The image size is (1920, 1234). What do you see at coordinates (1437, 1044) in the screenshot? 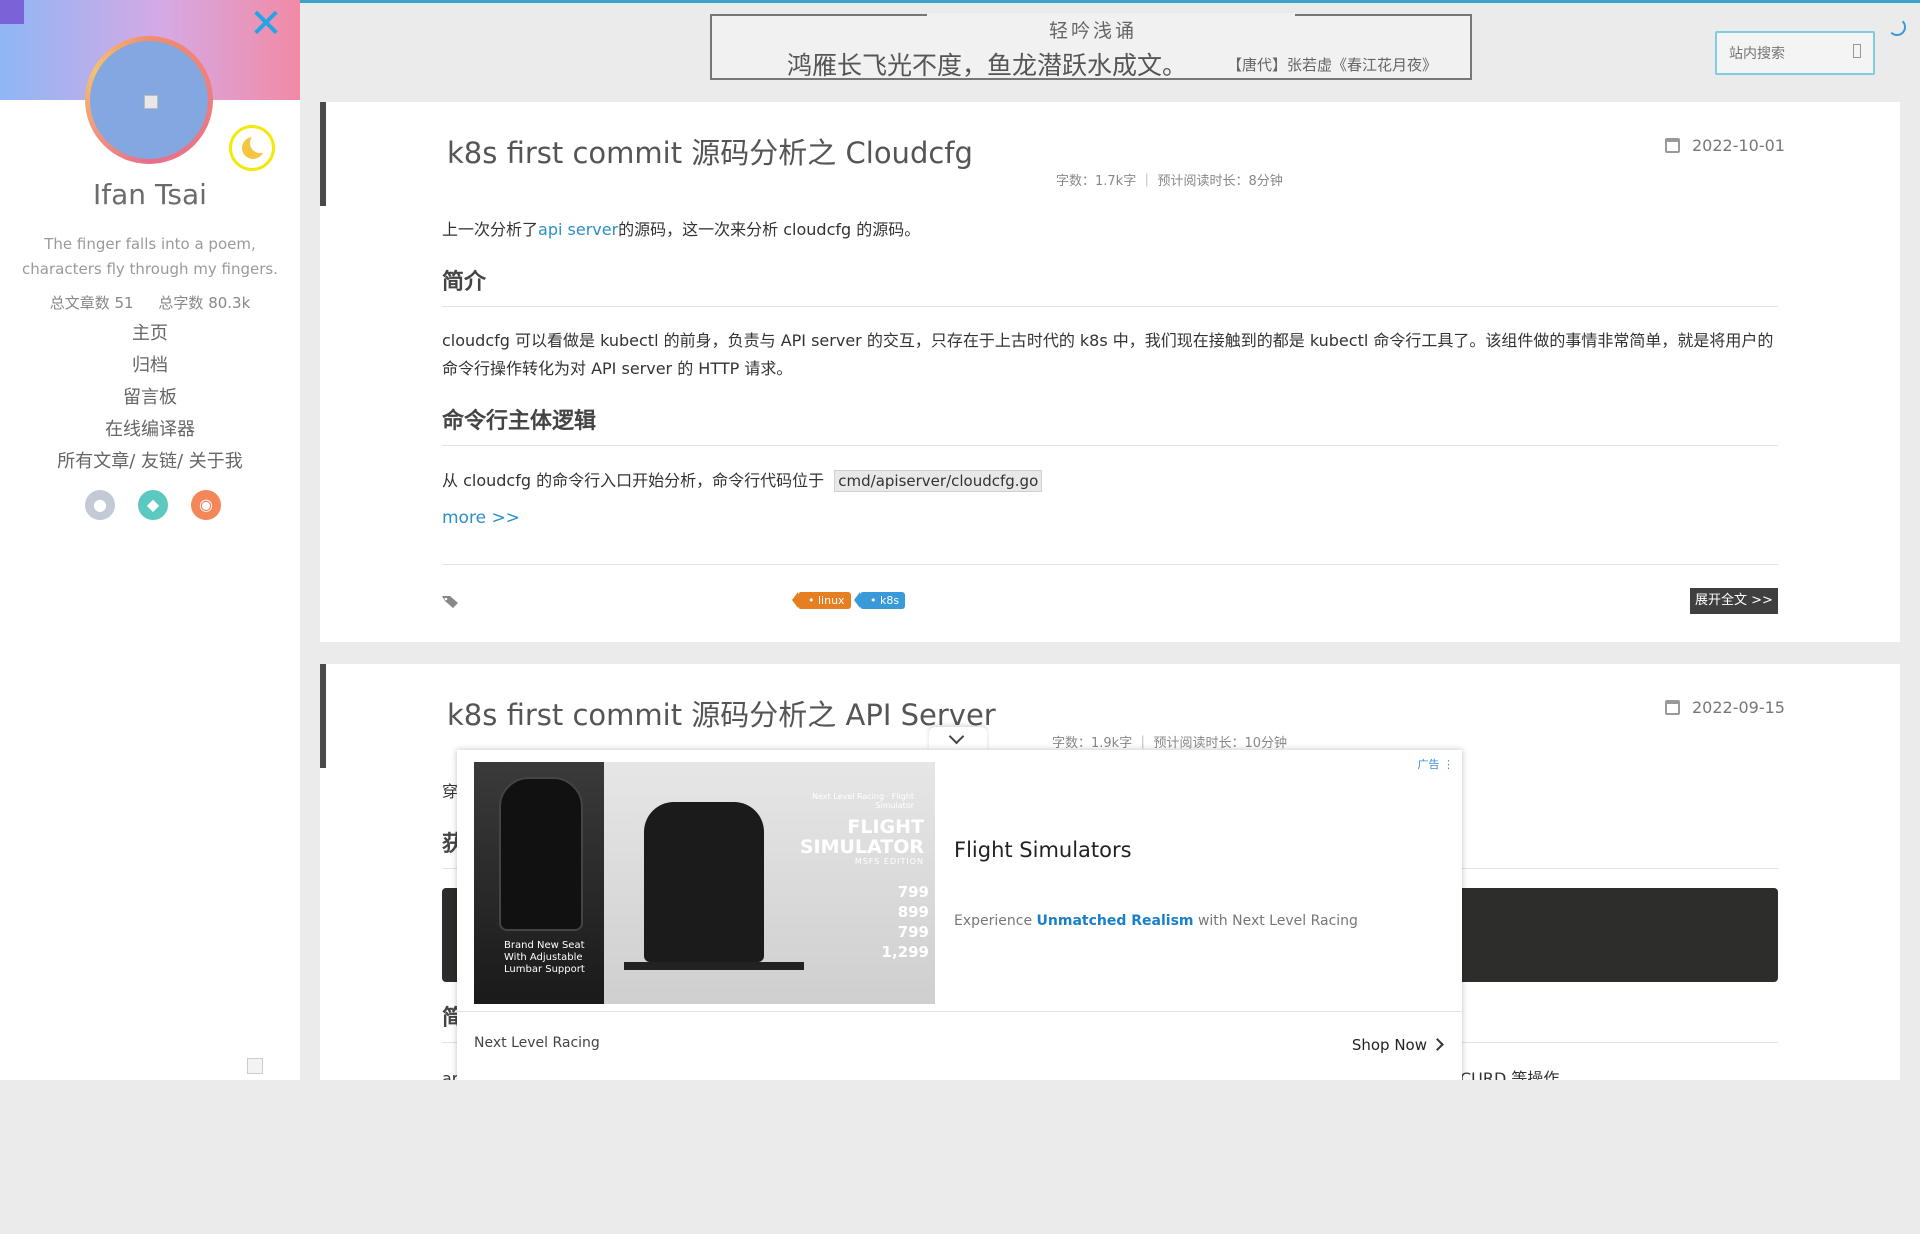
I see `chevron-right-icon` at bounding box center [1437, 1044].